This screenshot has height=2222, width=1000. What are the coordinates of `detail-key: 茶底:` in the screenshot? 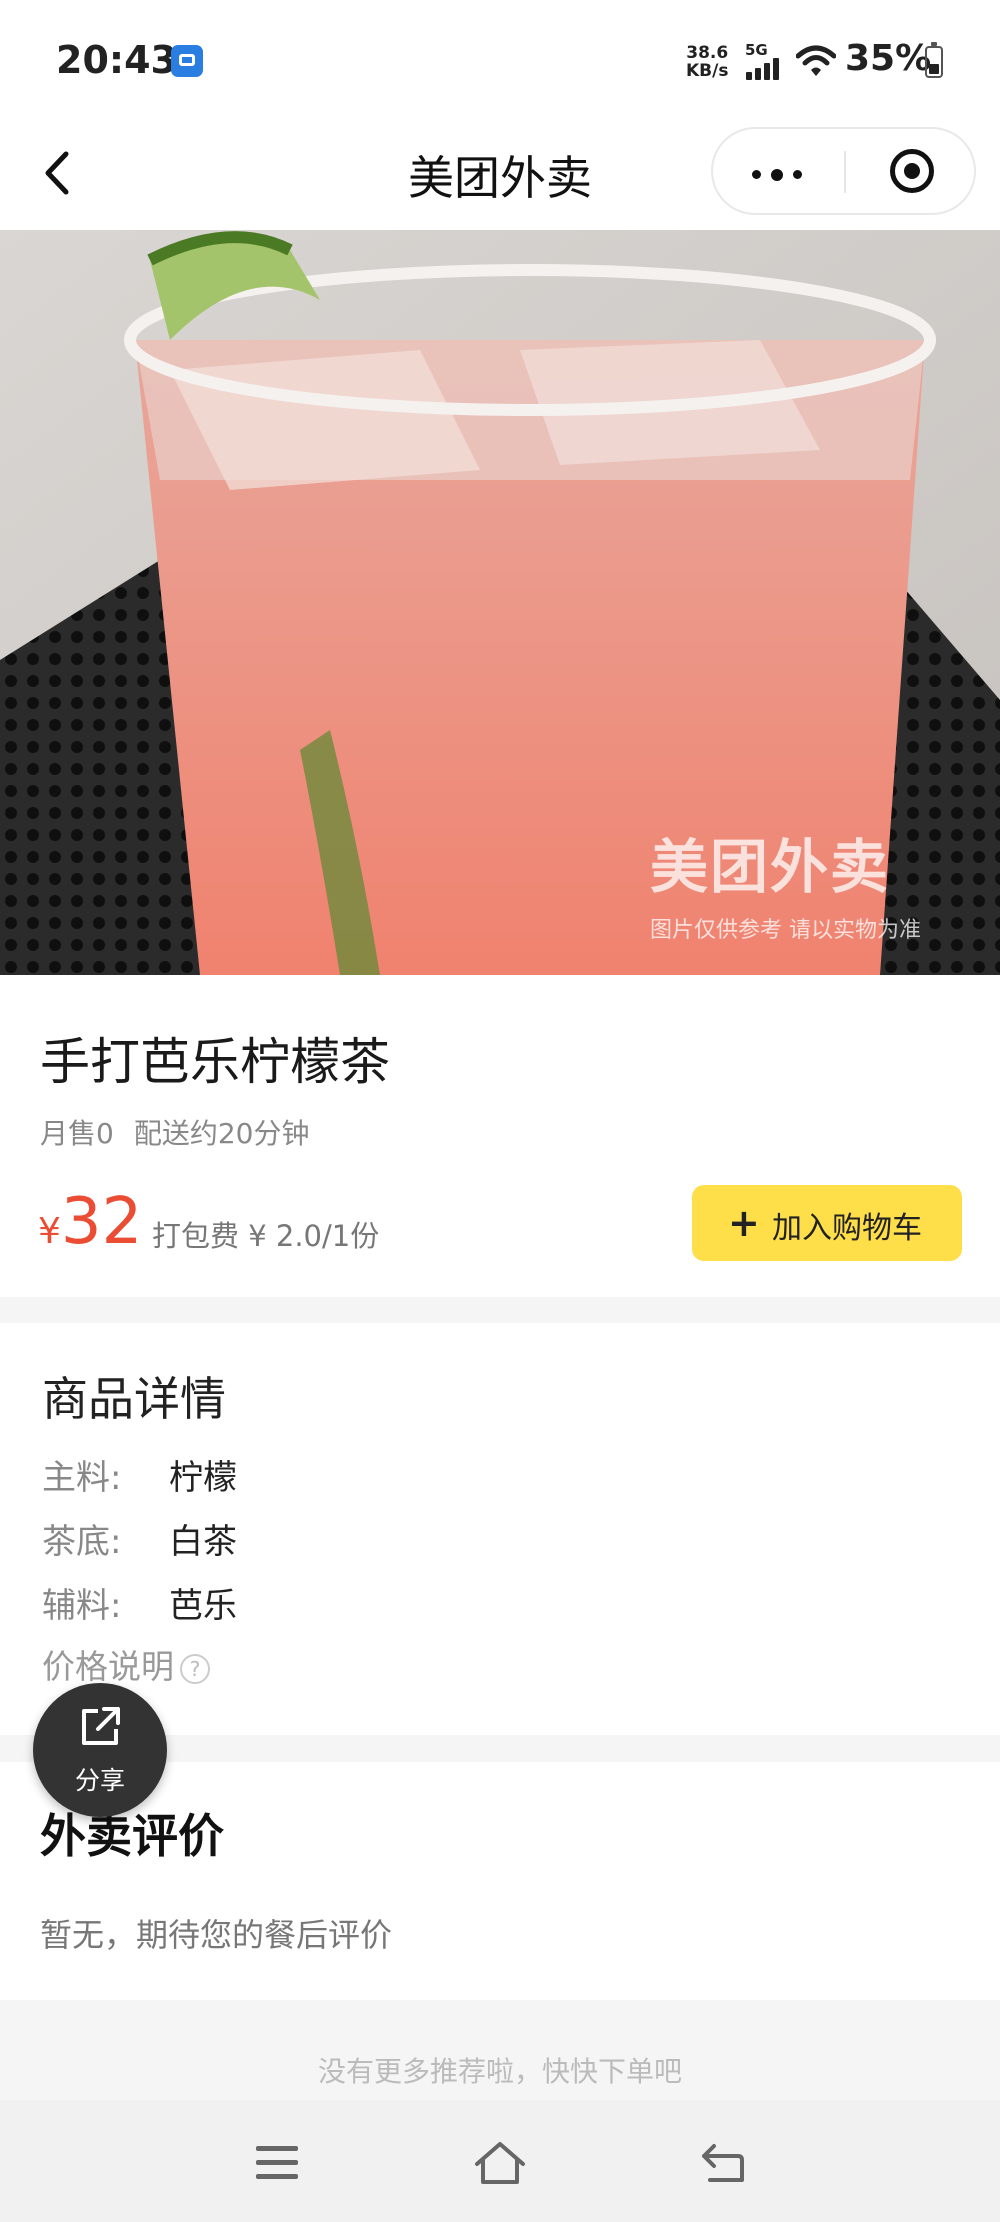 It's located at (82, 1542).